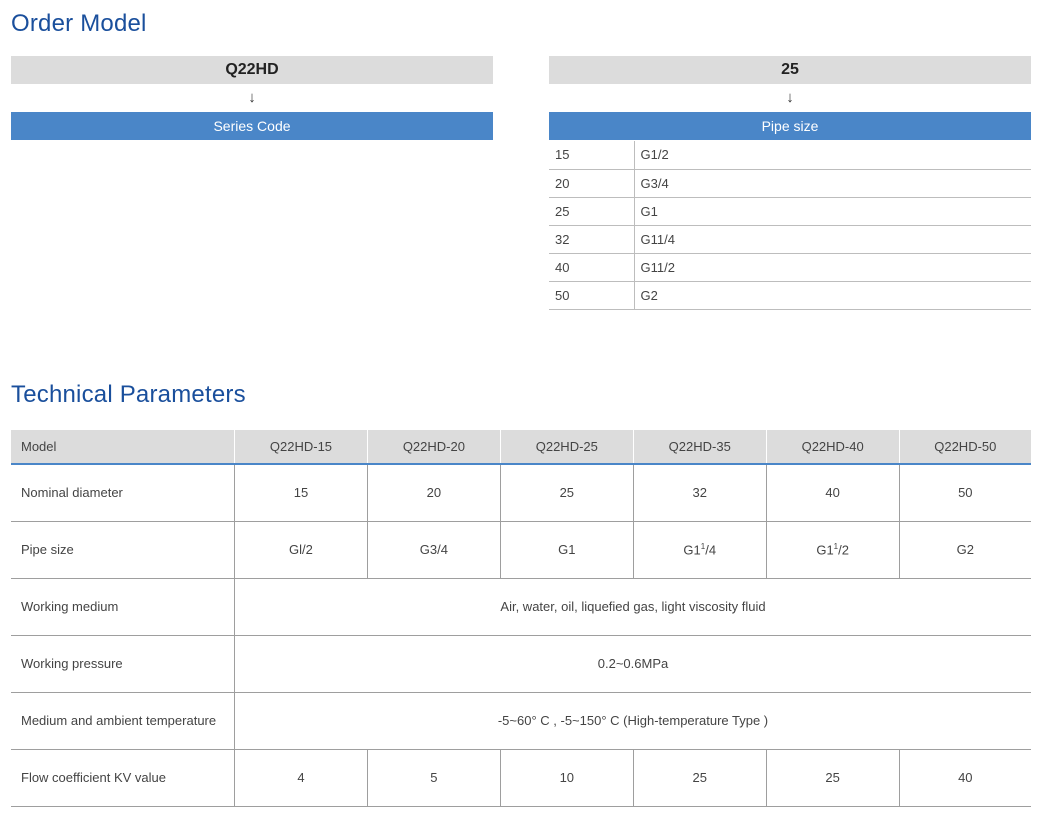  I want to click on pipe-thread-value: G11/2, so click(832, 267).